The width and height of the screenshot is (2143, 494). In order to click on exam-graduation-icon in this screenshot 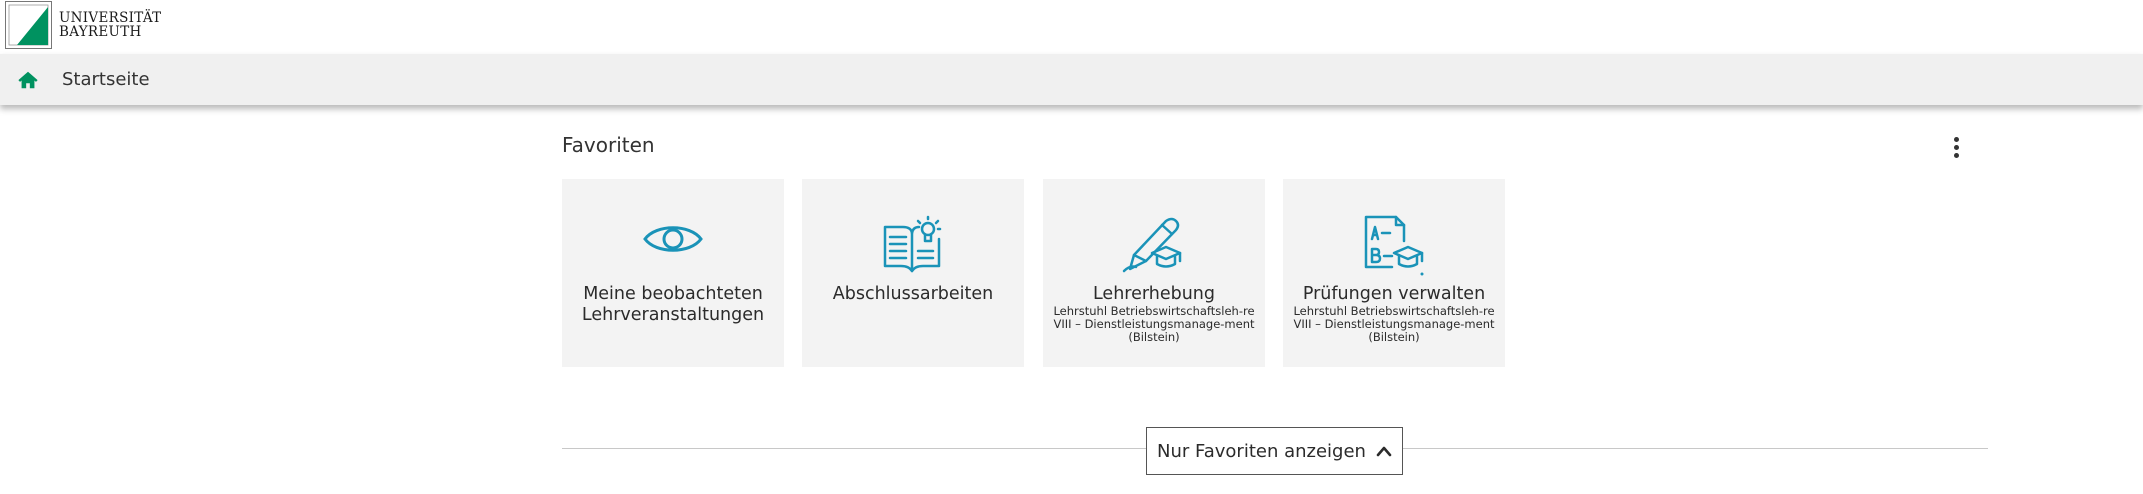, I will do `click(1394, 245)`.